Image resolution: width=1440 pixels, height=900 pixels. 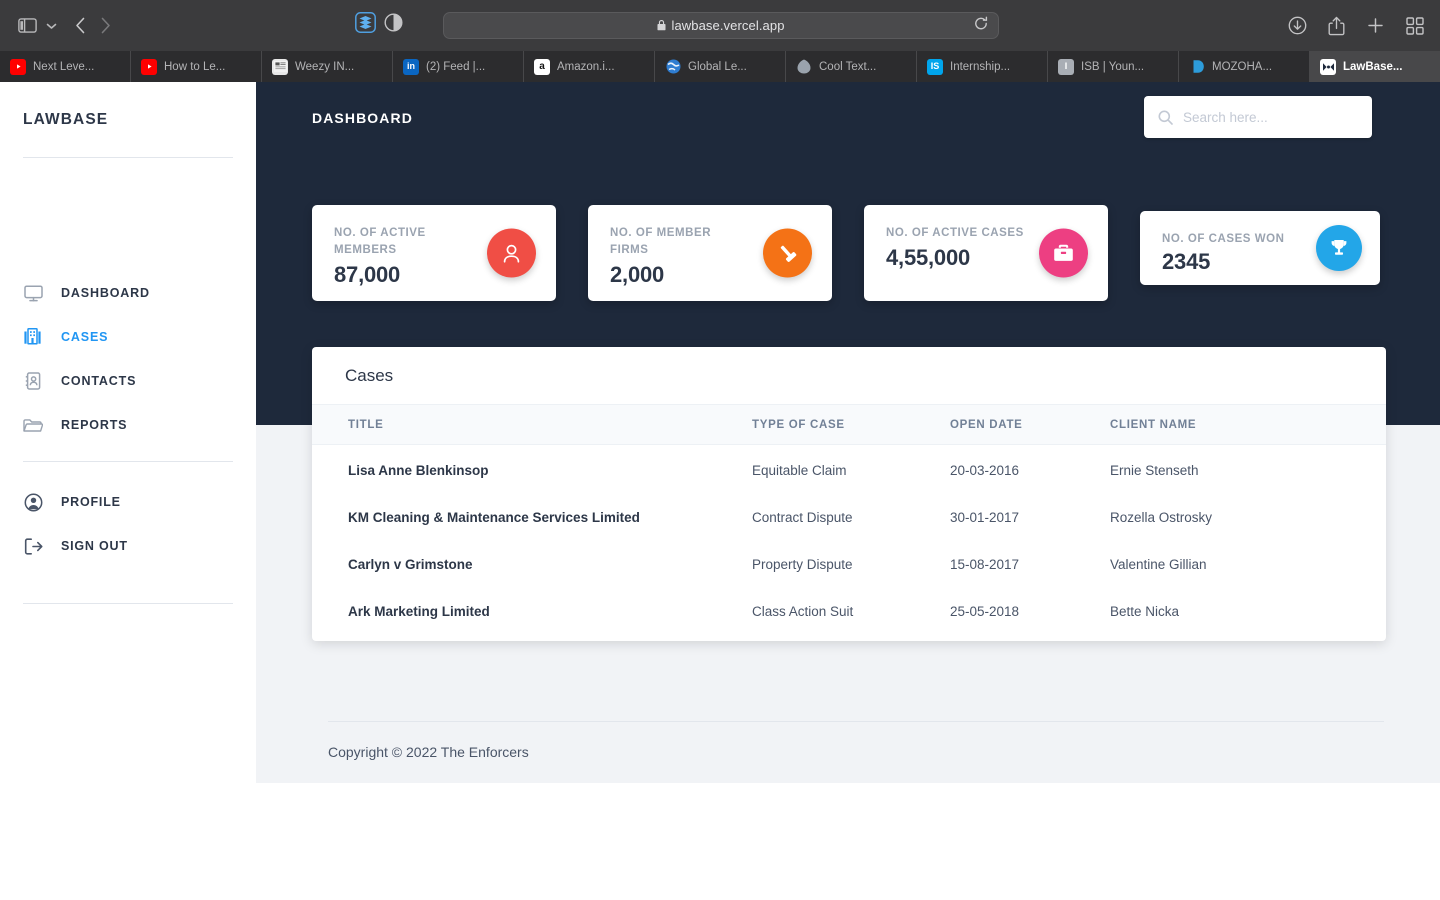 What do you see at coordinates (1030, 424) in the screenshot?
I see `column-header-date: OPEN DATE` at bounding box center [1030, 424].